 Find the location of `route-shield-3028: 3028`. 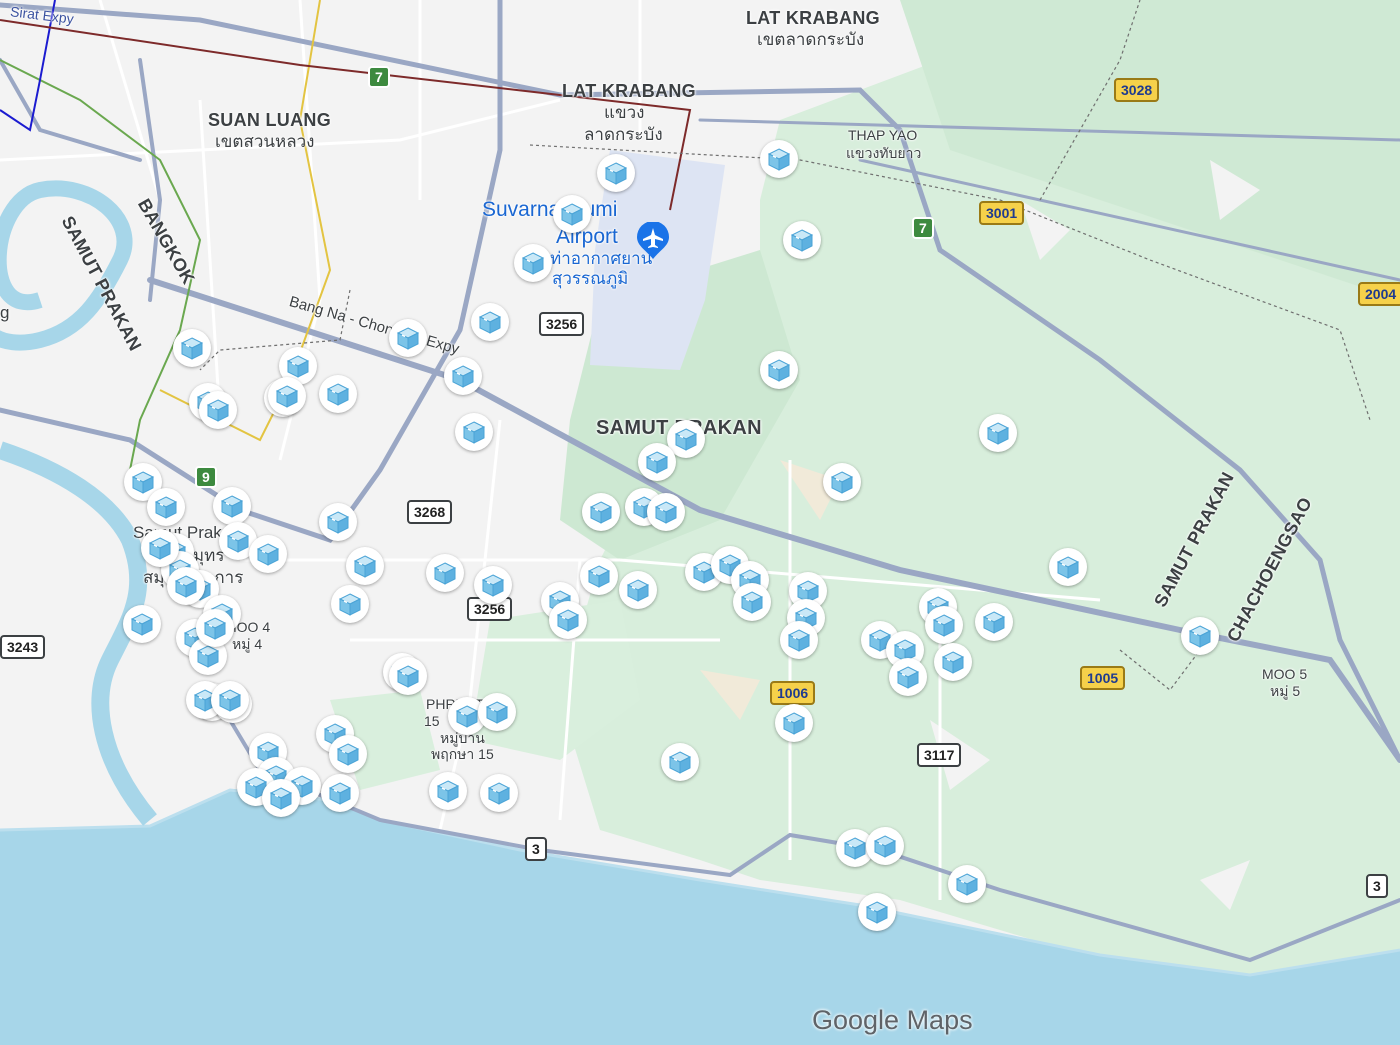

route-shield-3028: 3028 is located at coordinates (1137, 90).